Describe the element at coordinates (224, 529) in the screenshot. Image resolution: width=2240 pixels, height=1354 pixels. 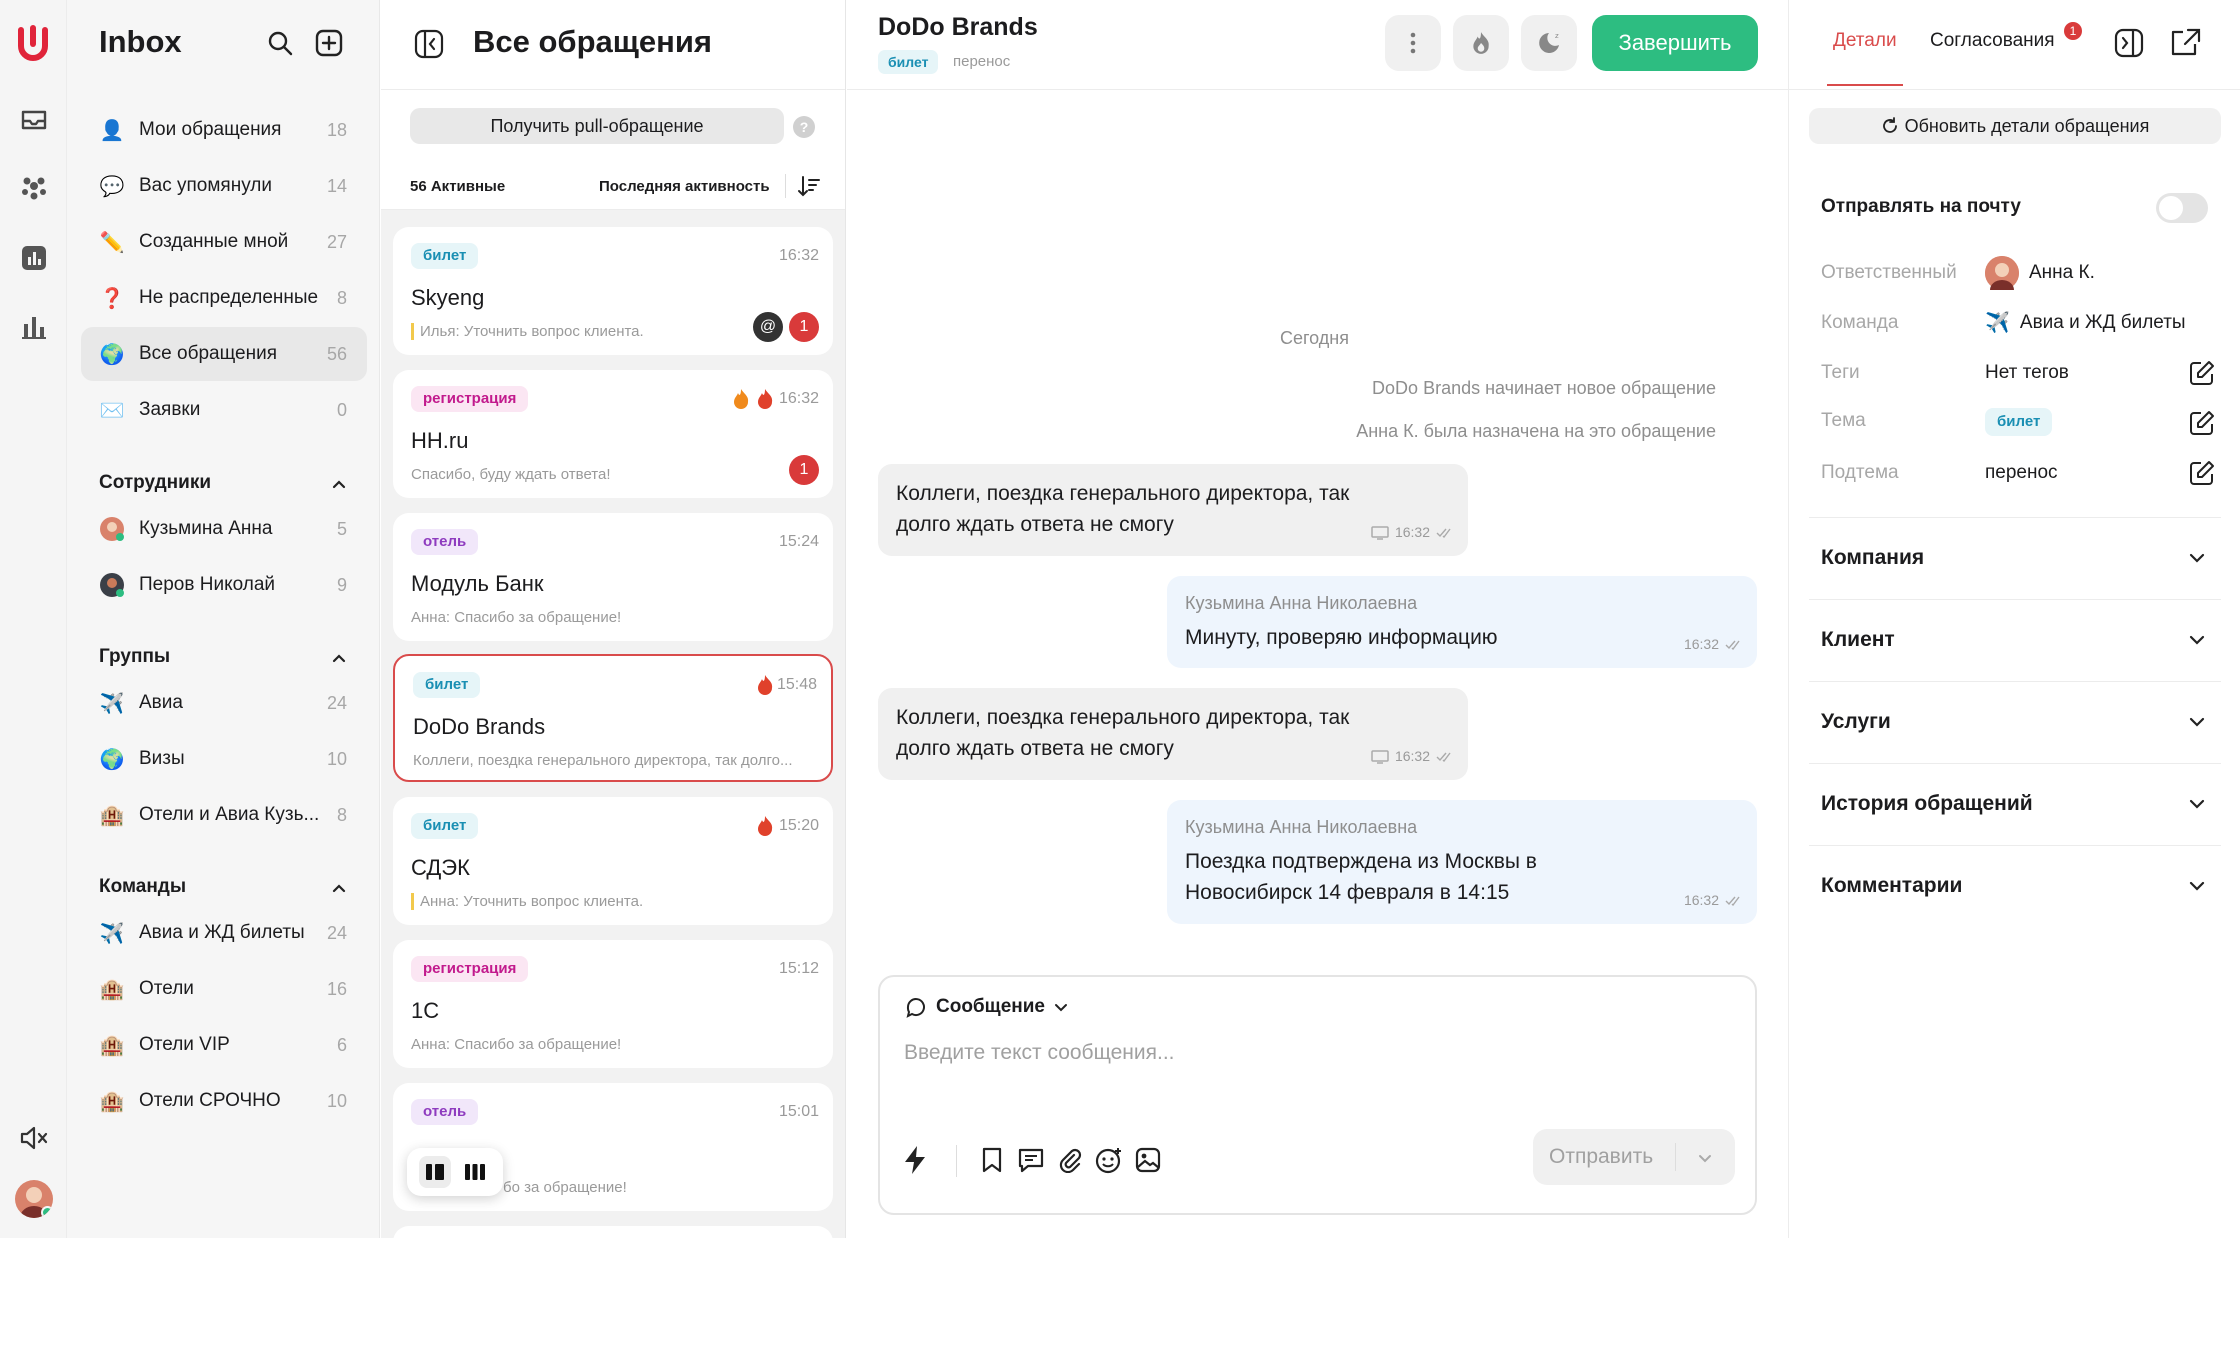
I see `nav-employee-kuzmina: Кузьмина Анна 5` at that location.